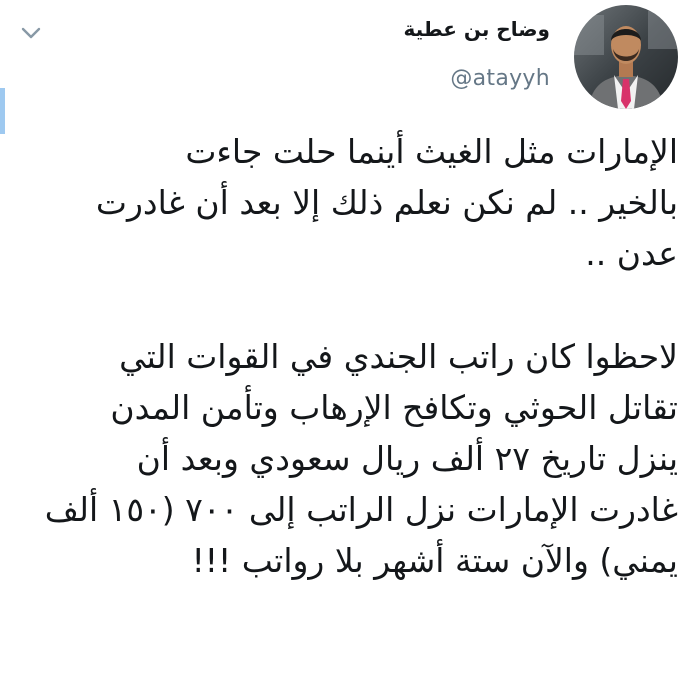 Image resolution: width=700 pixels, height=697 pixels. Describe the element at coordinates (434, 560) in the screenshot. I see `text-line: يمني) والآن ستة أشهر بلا رواتب !!!` at that location.